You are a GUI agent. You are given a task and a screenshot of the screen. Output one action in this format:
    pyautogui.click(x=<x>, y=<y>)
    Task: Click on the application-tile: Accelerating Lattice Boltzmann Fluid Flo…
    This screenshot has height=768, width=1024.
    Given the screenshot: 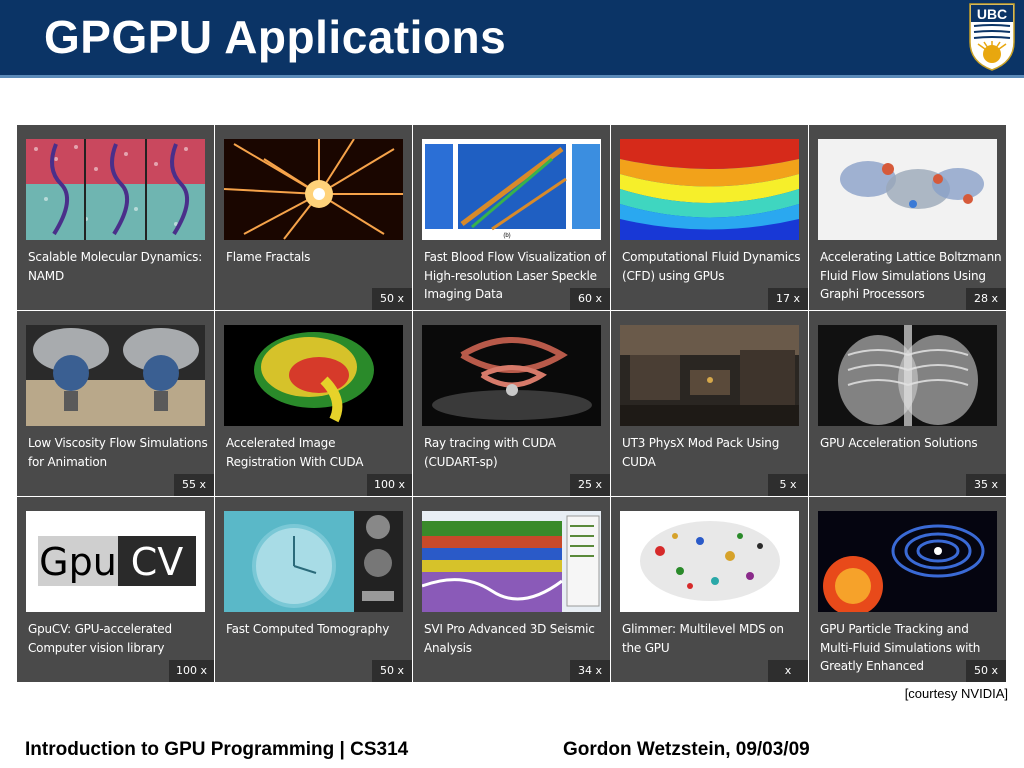 What is the action you would take?
    pyautogui.click(x=907, y=217)
    